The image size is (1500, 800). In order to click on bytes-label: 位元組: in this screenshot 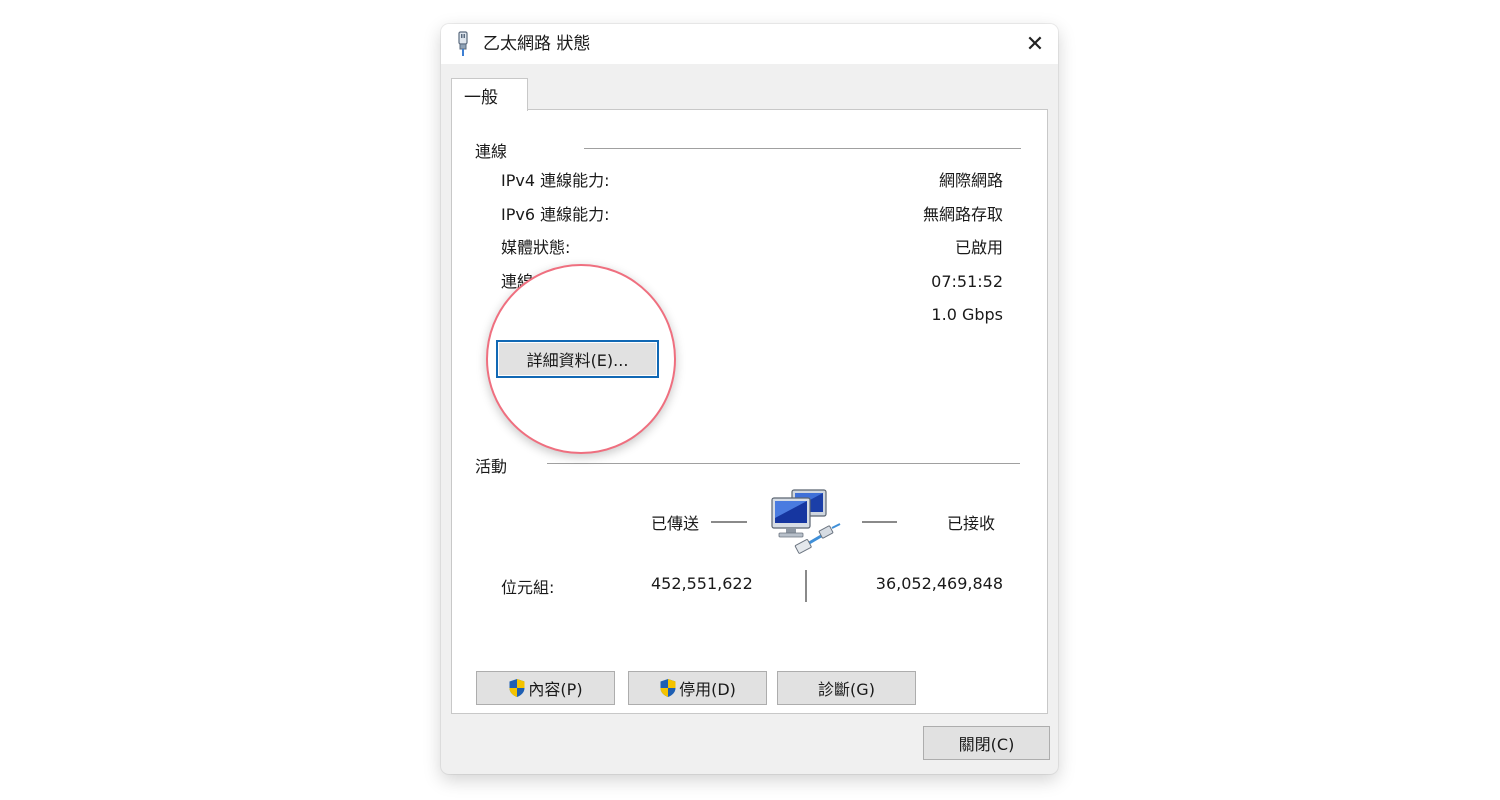, I will do `click(528, 587)`.